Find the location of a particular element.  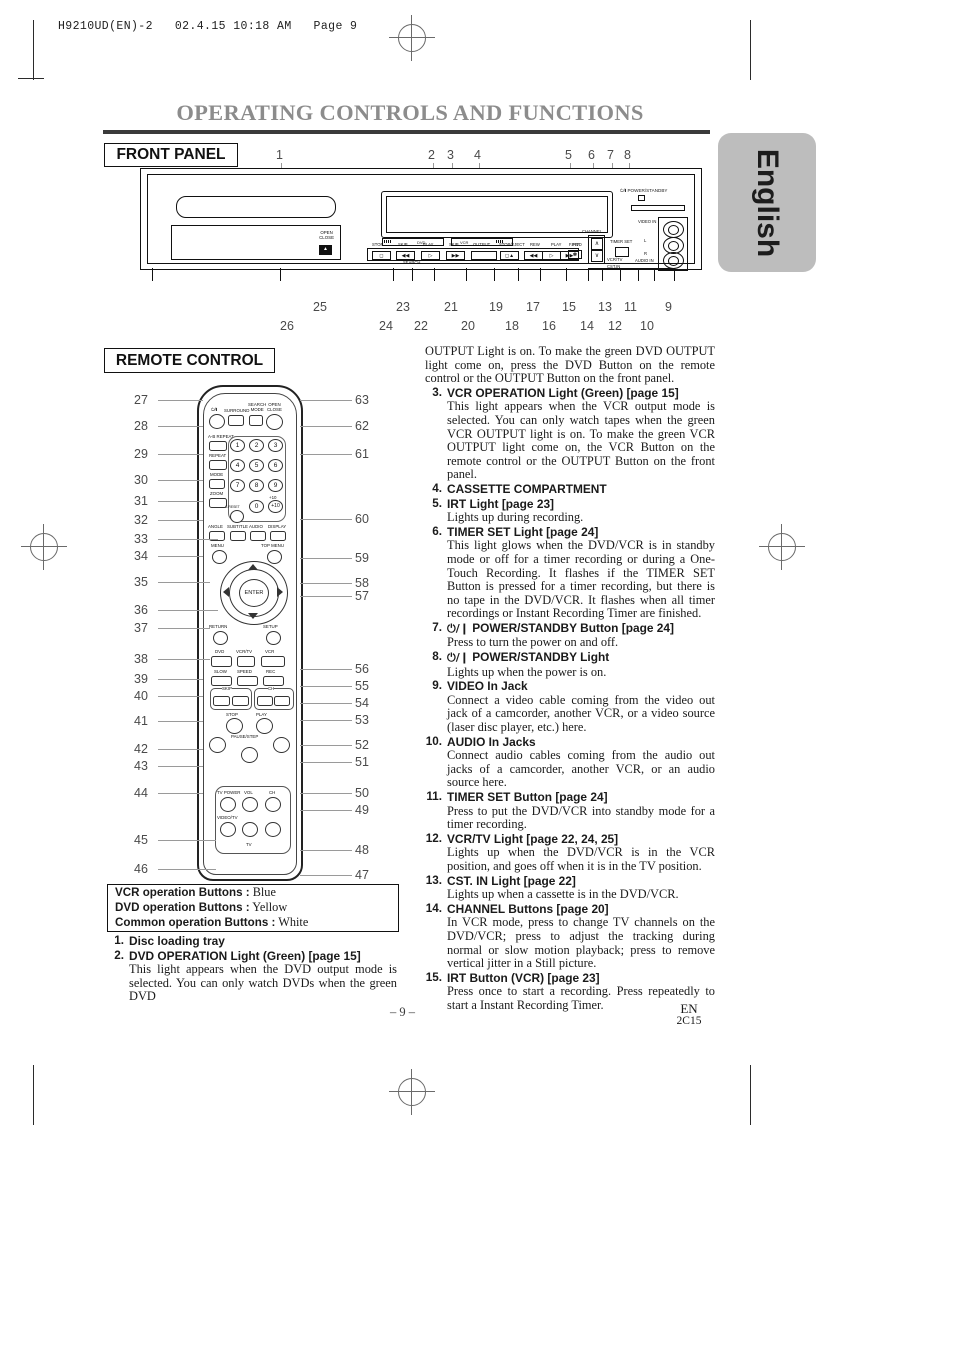

rew-button: ◀◀ is located at coordinates (533, 255).